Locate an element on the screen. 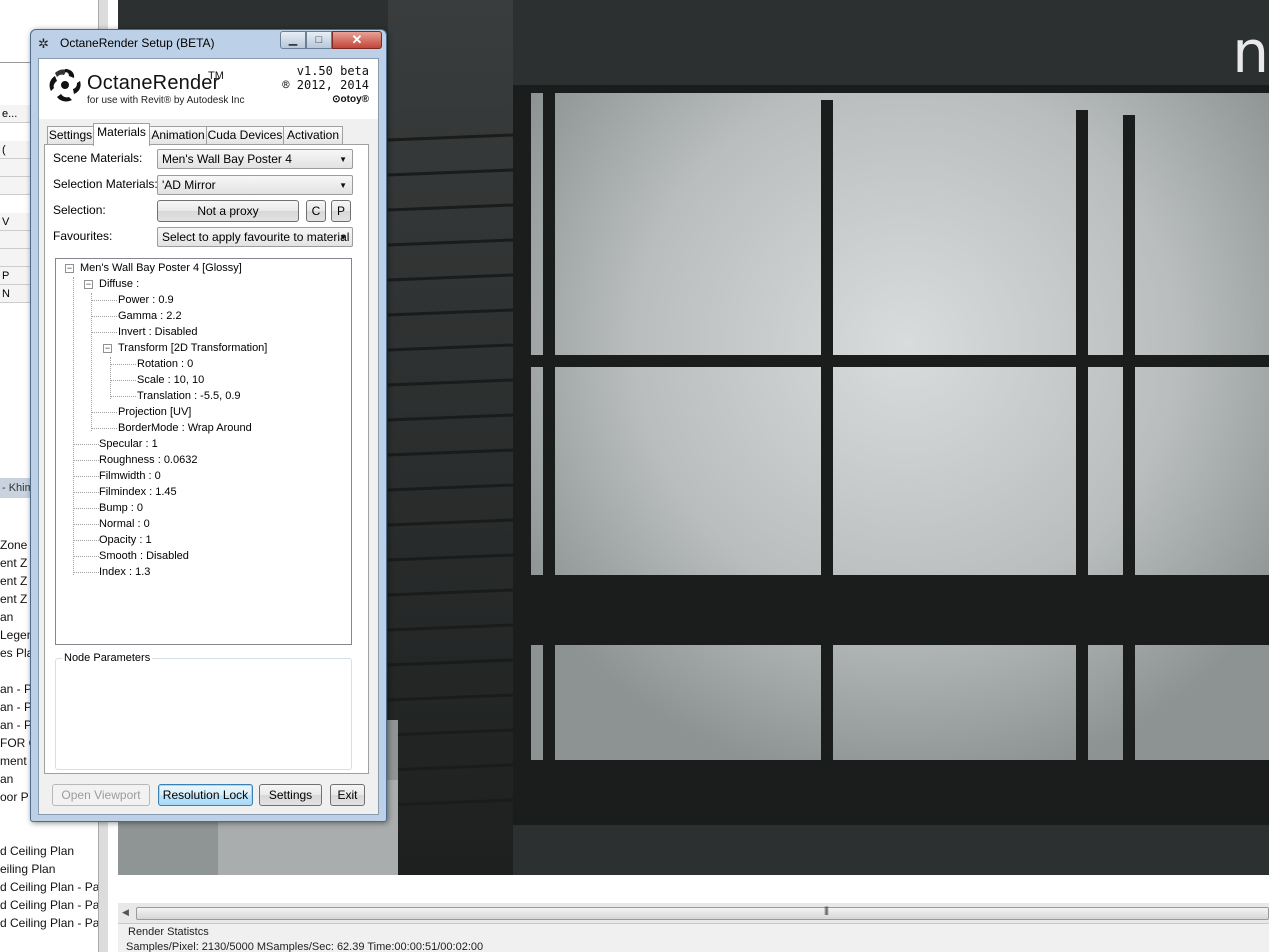 The height and width of the screenshot is (952, 1269). tab-animation: Animation is located at coordinates (178, 135).